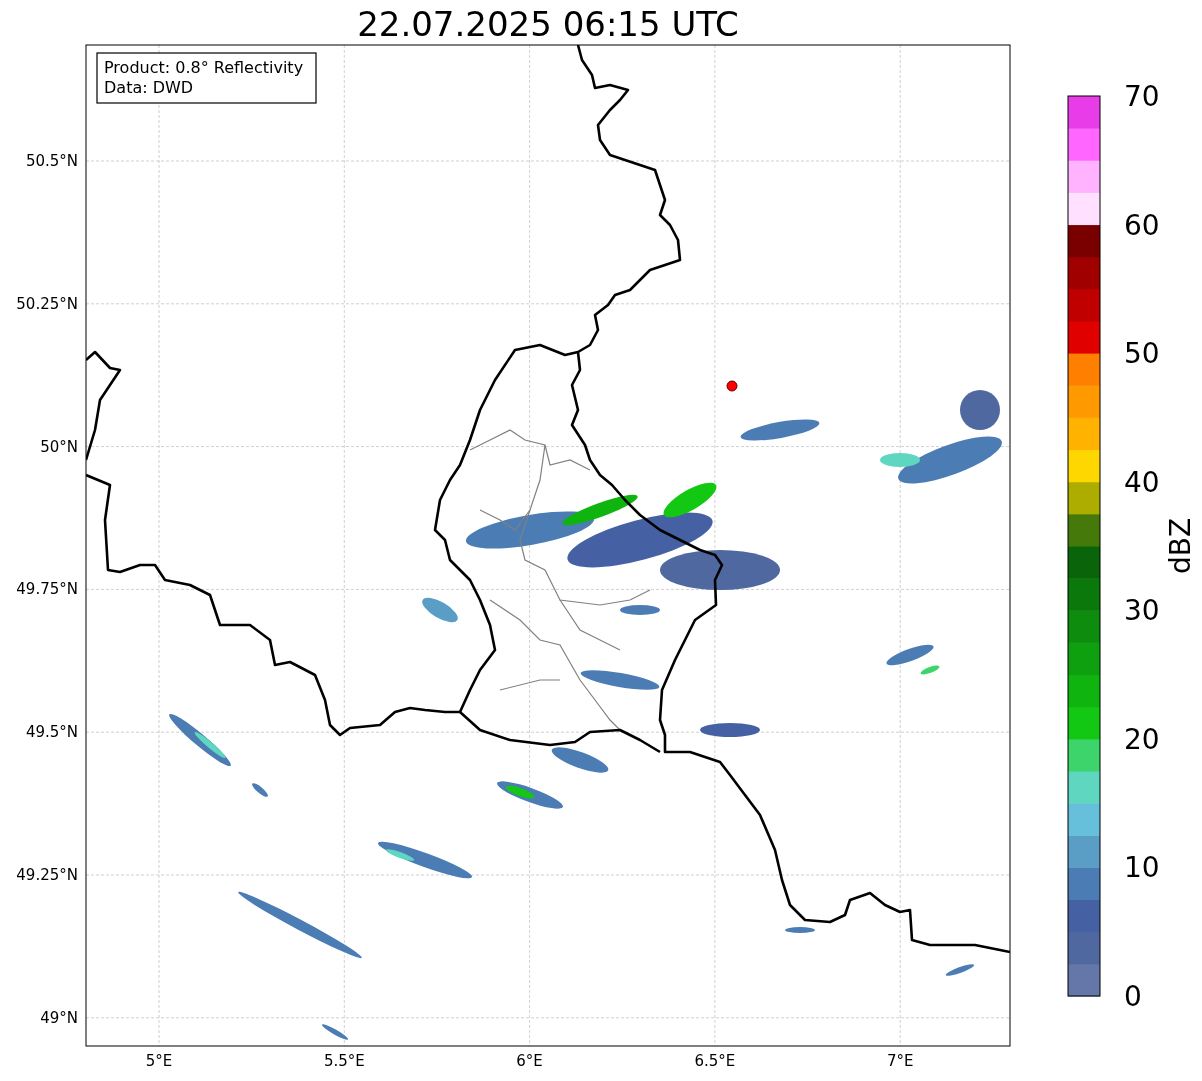 This screenshot has width=1202, height=1081. Describe the element at coordinates (1133, 996) in the screenshot. I see `colorbar-tick-label: 0` at that location.